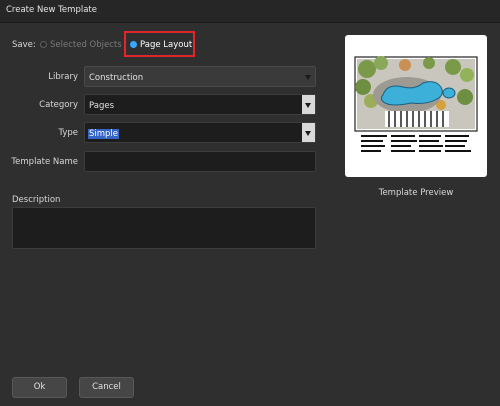 The height and width of the screenshot is (406, 500). Describe the element at coordinates (200, 132) in the screenshot. I see `type-dropdown: Simple` at that location.